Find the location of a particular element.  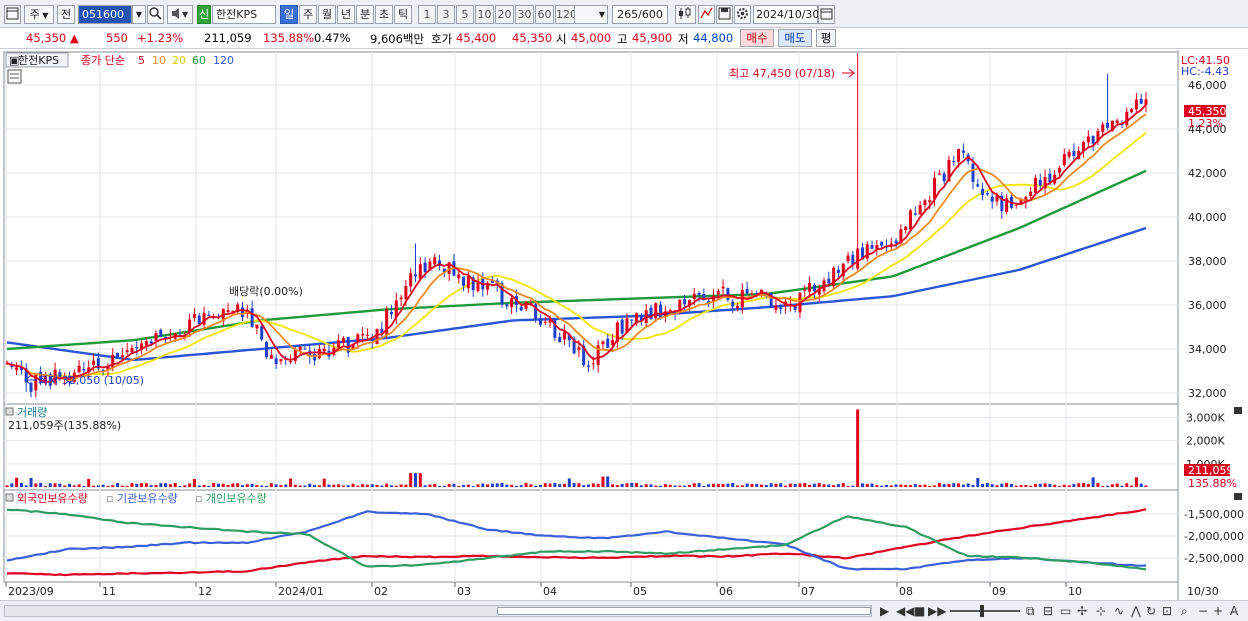

zoom-in-icon: + is located at coordinates (1218, 611).